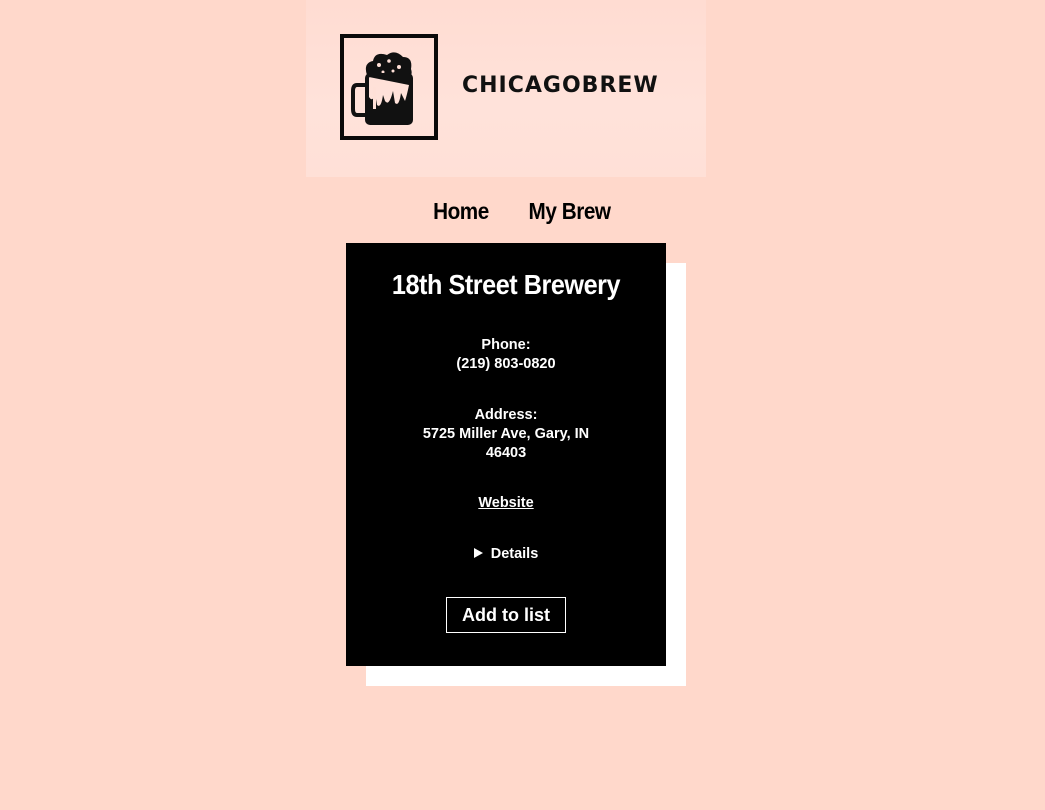  What do you see at coordinates (461, 211) in the screenshot?
I see `nav-home-link: Home` at bounding box center [461, 211].